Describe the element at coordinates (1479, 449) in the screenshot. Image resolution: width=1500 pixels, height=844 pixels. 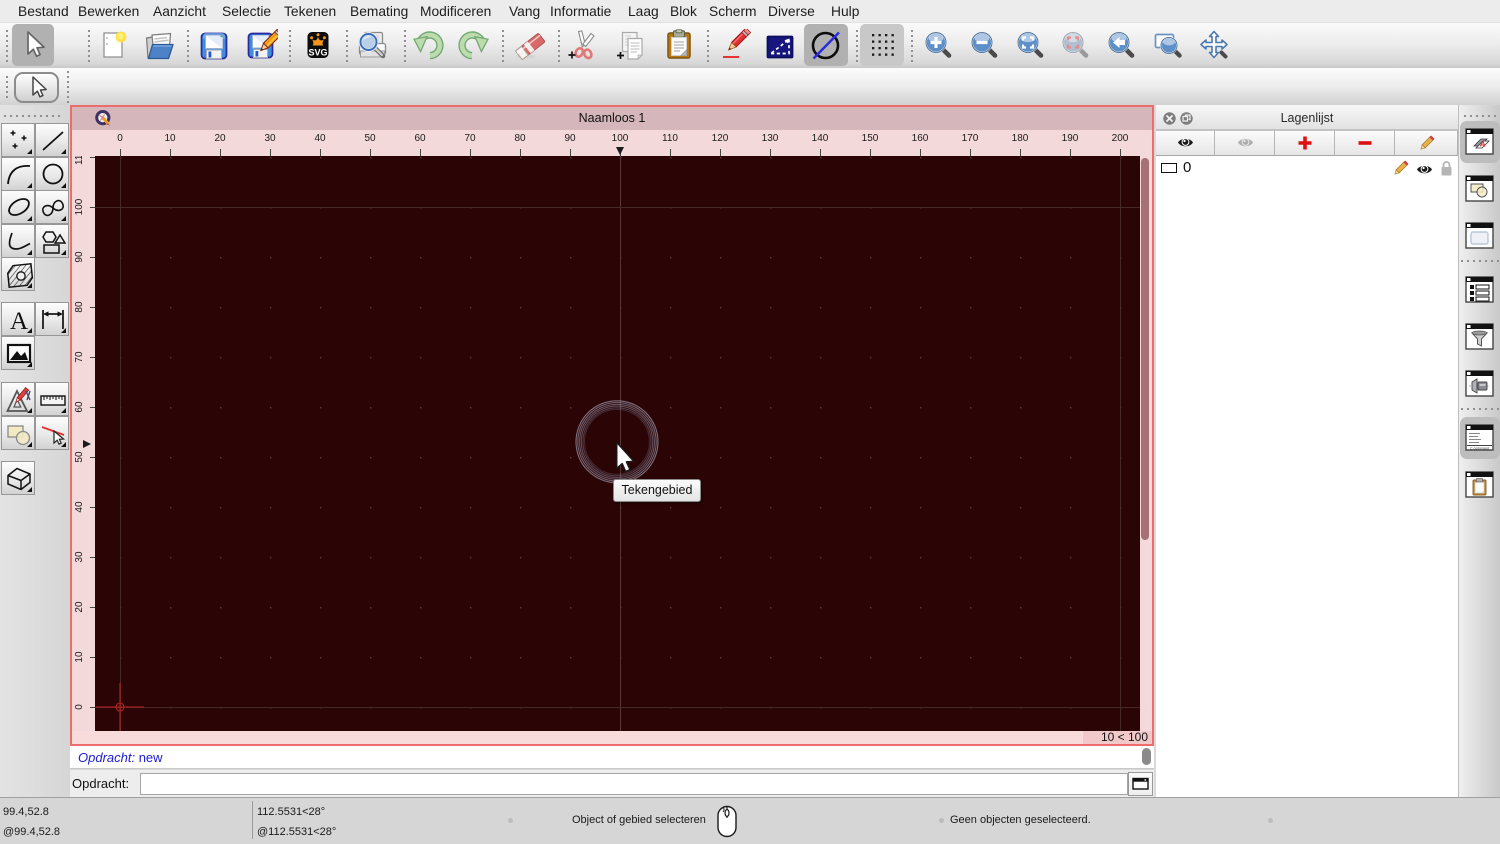
I see `svg-text: C command` at that location.